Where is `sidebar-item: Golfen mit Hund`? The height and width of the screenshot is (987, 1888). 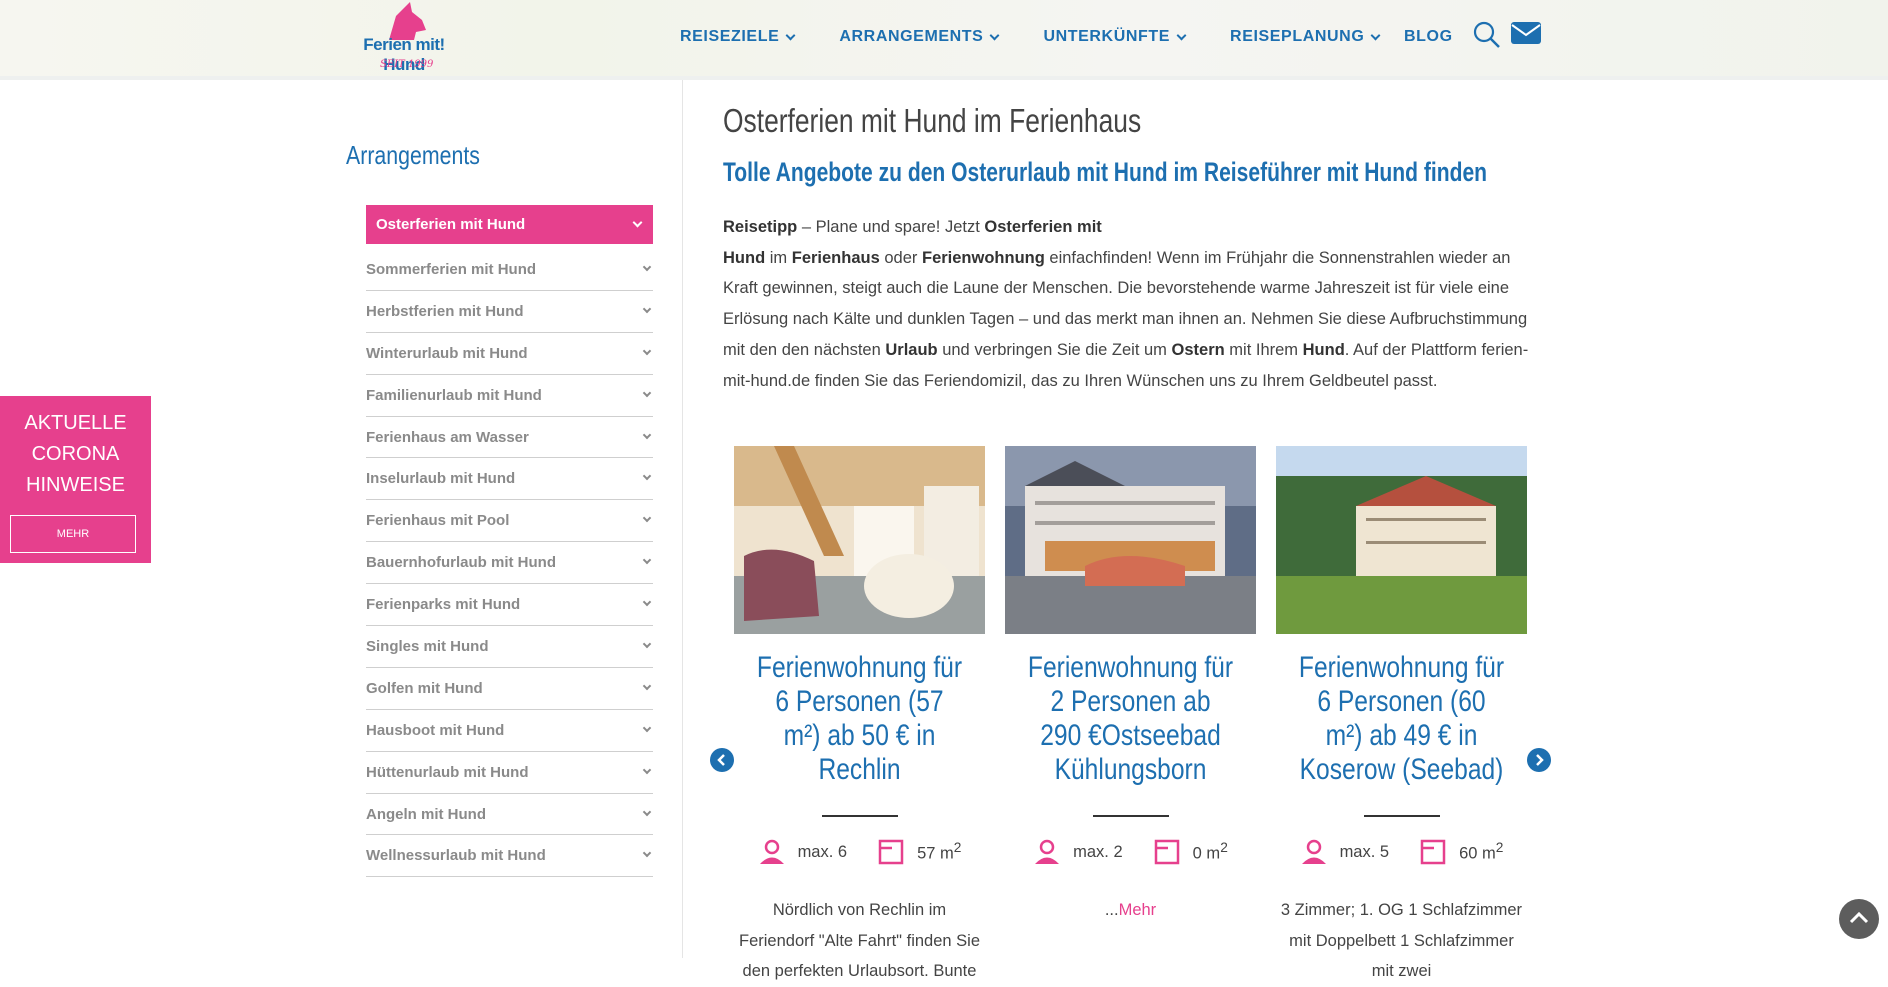
sidebar-item: Golfen mit Hund is located at coordinates (509, 689).